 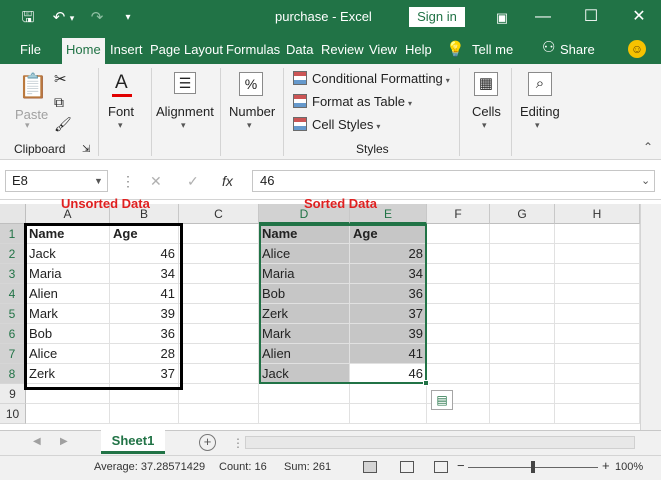 I want to click on paste-button: Paste, so click(x=31, y=114).